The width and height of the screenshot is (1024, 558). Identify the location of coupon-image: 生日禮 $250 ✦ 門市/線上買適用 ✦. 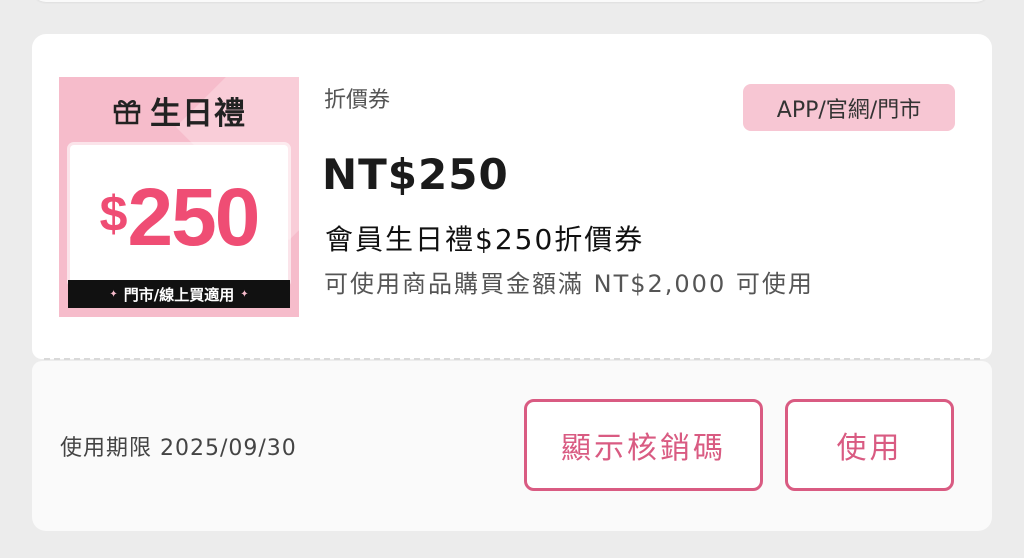
(179, 197).